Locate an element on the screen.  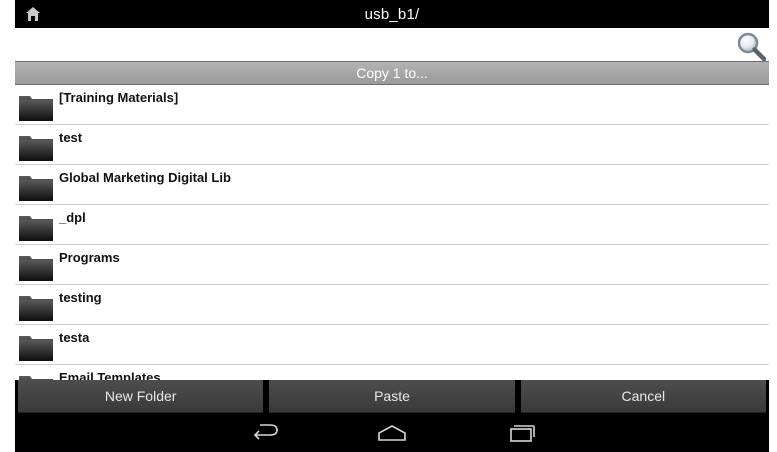
search-row is located at coordinates (392, 45).